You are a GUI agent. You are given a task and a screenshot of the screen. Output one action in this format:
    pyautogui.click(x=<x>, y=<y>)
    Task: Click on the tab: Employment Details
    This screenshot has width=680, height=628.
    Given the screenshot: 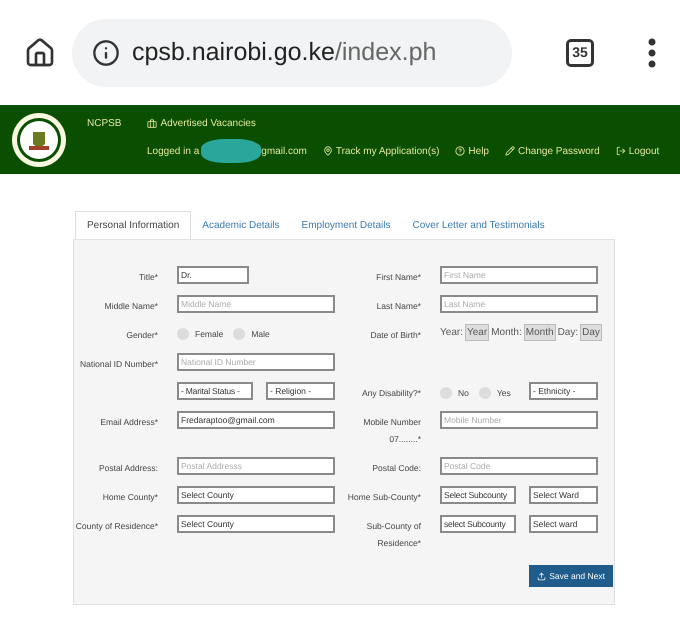 What is the action you would take?
    pyautogui.click(x=346, y=225)
    